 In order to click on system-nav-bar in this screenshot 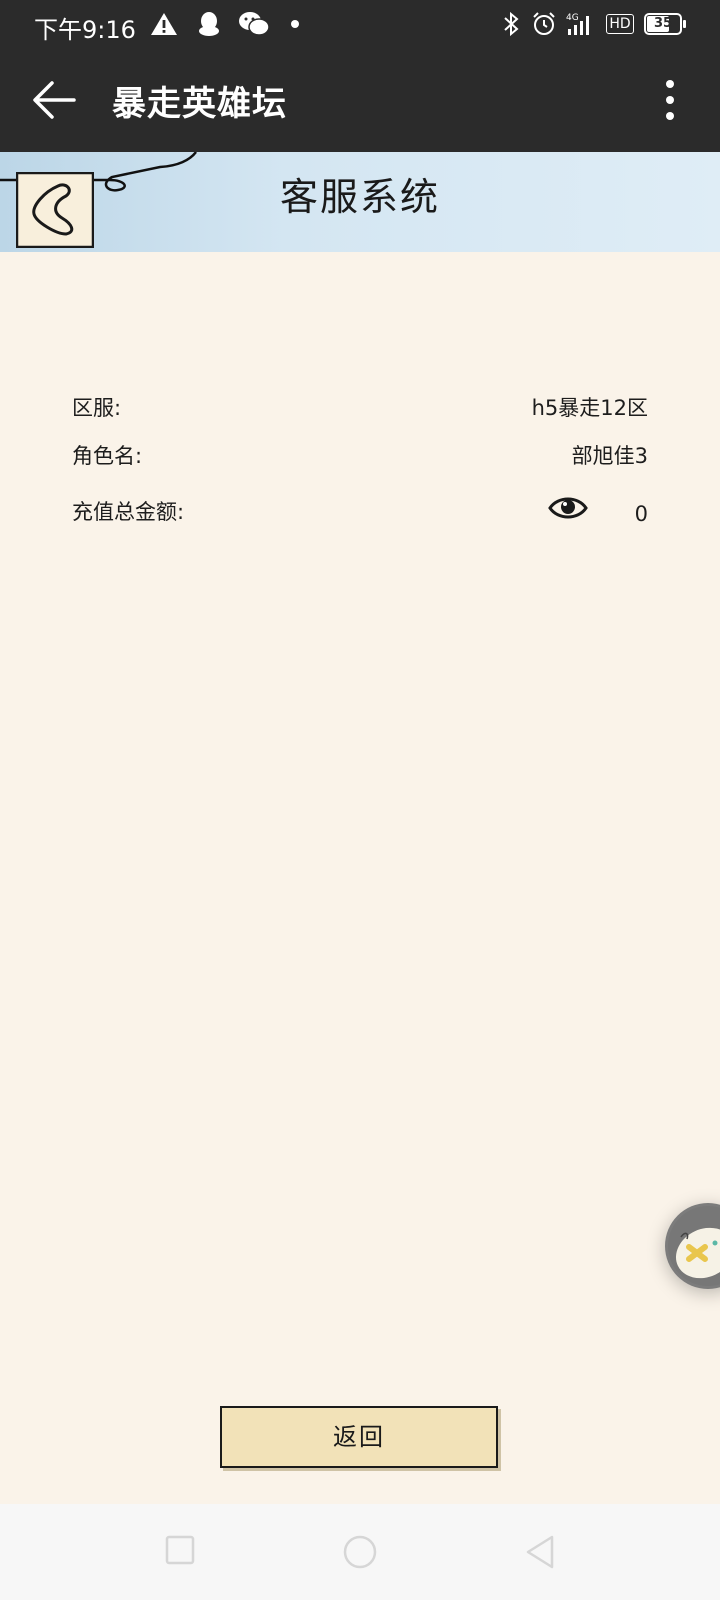, I will do `click(360, 1552)`.